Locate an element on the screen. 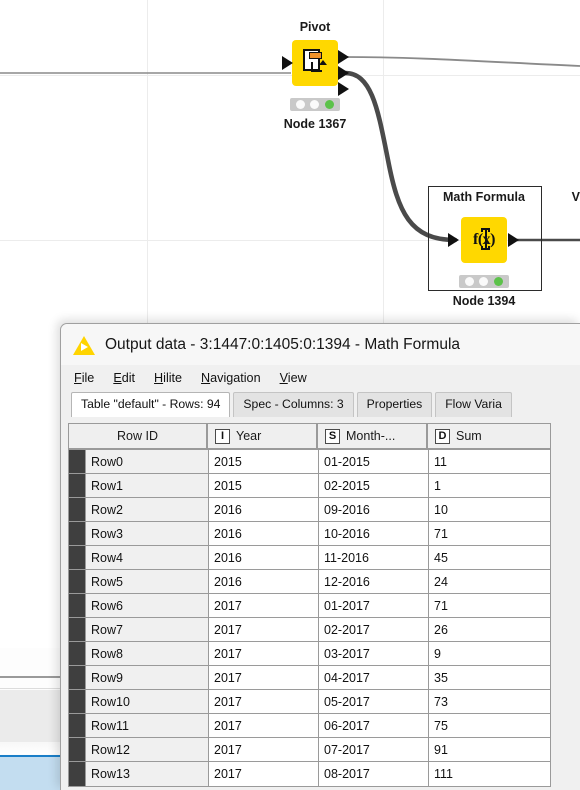 The image size is (580, 790). tab-2: Properties is located at coordinates (394, 404).